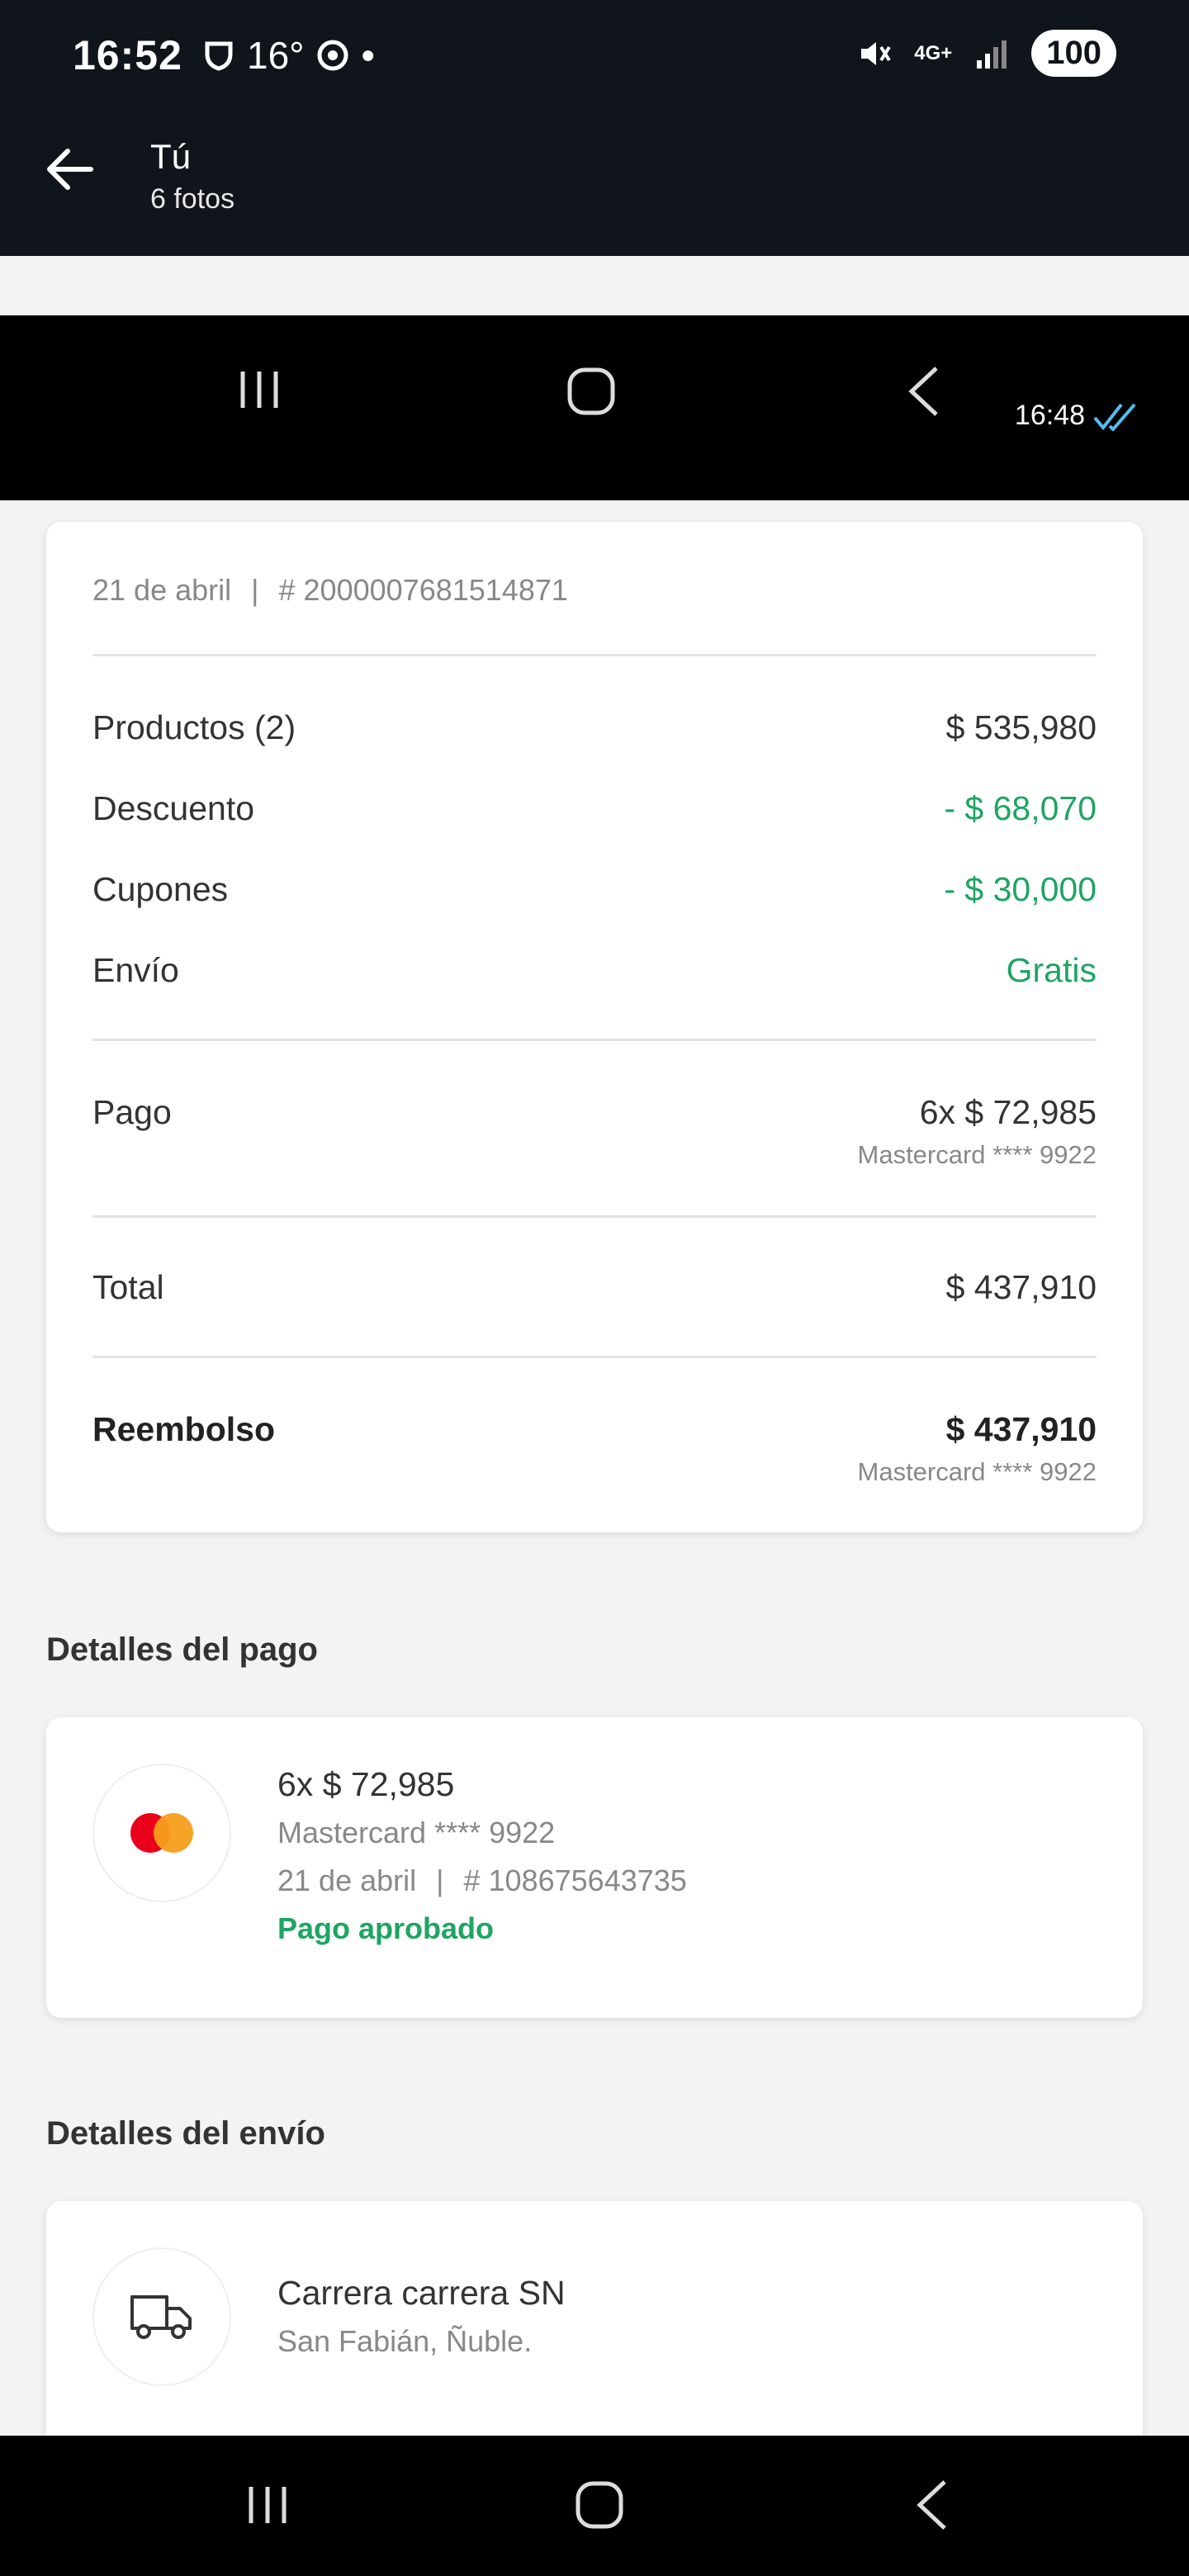  What do you see at coordinates (932, 2505) in the screenshot?
I see `back-button` at bounding box center [932, 2505].